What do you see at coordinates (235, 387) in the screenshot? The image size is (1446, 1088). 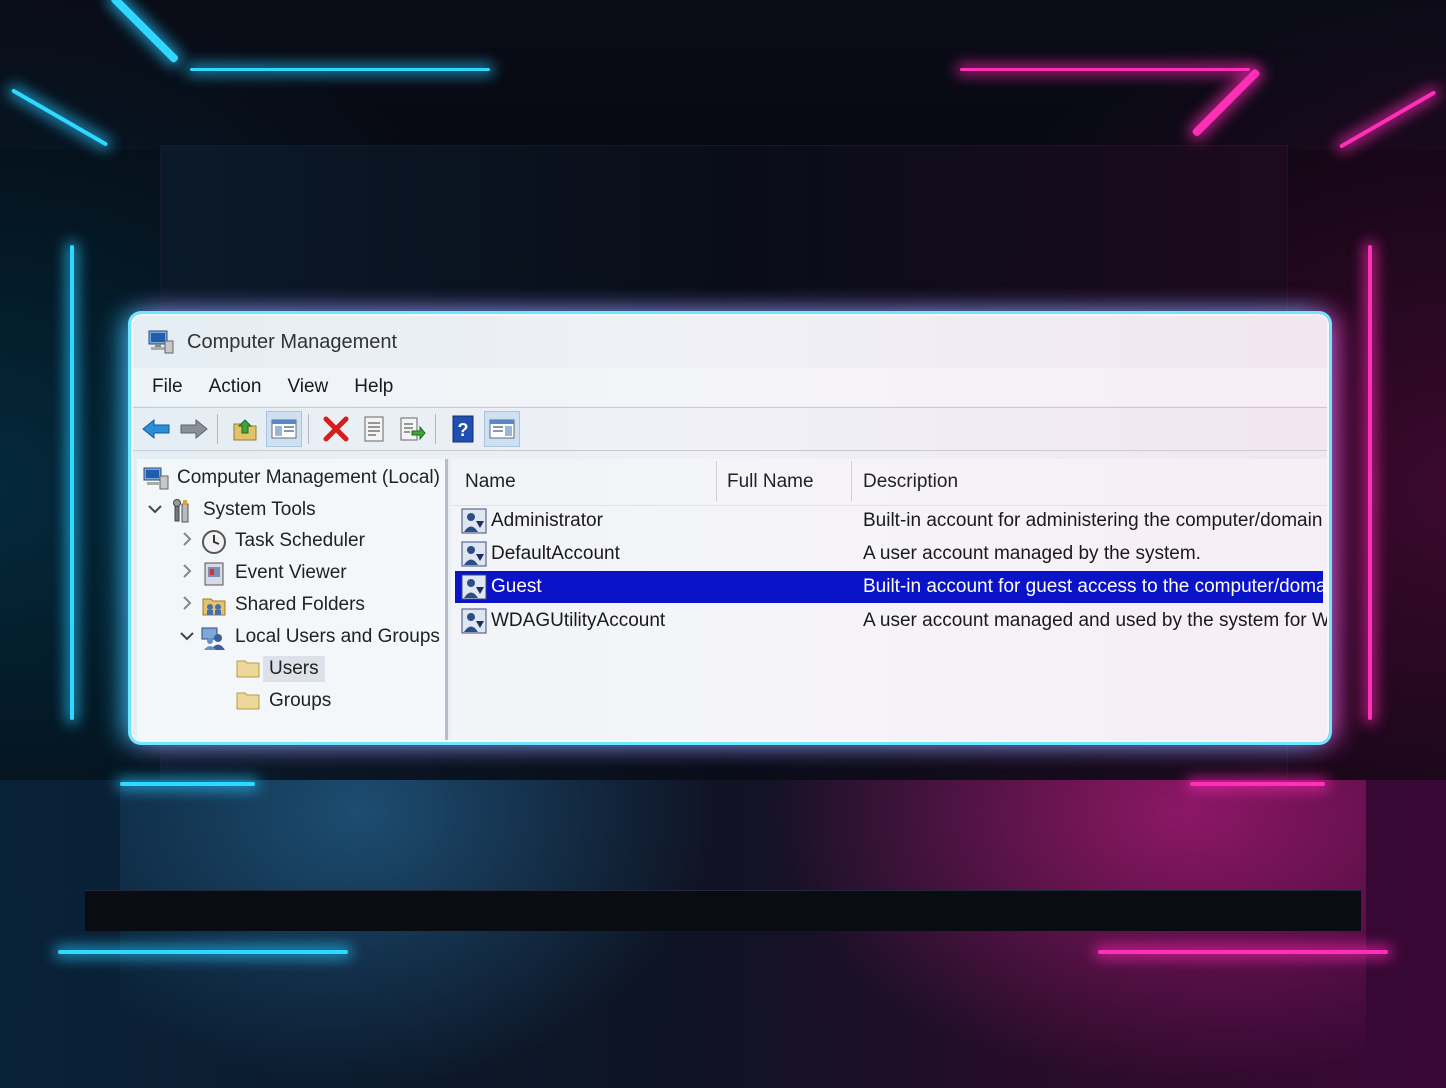 I see `menu-action: Action` at bounding box center [235, 387].